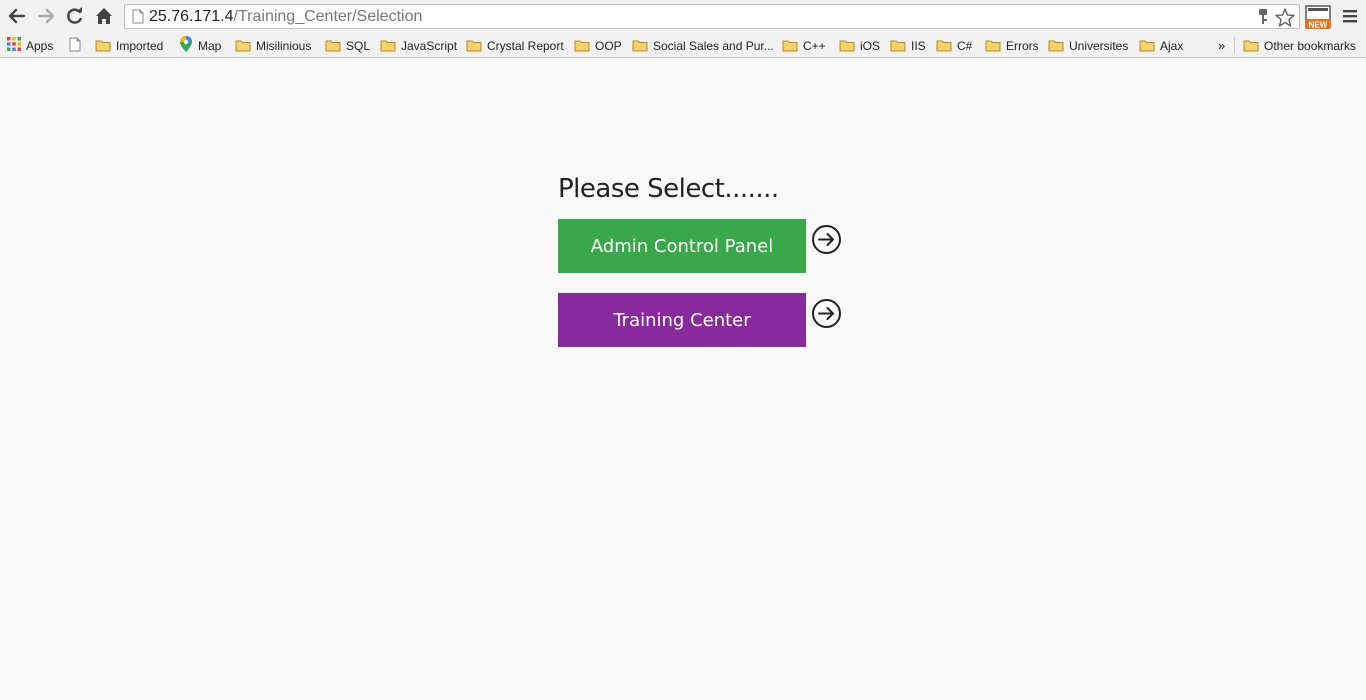 The width and height of the screenshot is (1366, 700). What do you see at coordinates (104, 16) in the screenshot?
I see `home-icon` at bounding box center [104, 16].